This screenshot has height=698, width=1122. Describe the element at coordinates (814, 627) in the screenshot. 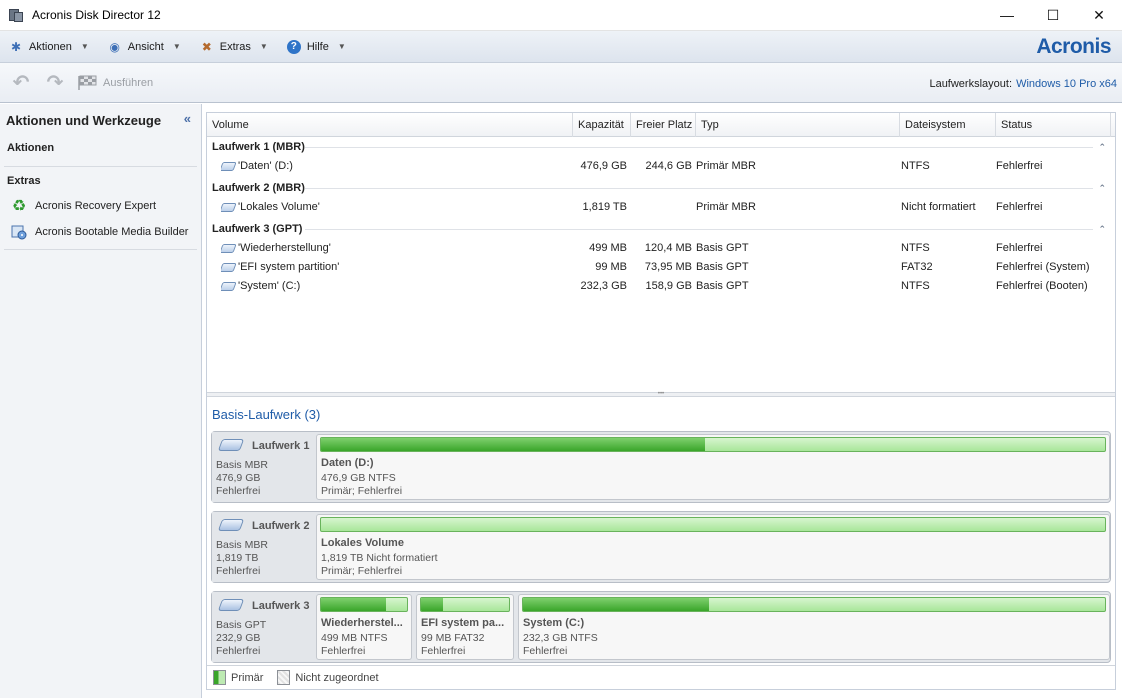

I see `partition-block: System (C:) 232,3 GB NTFS Fehlerfrei` at that location.